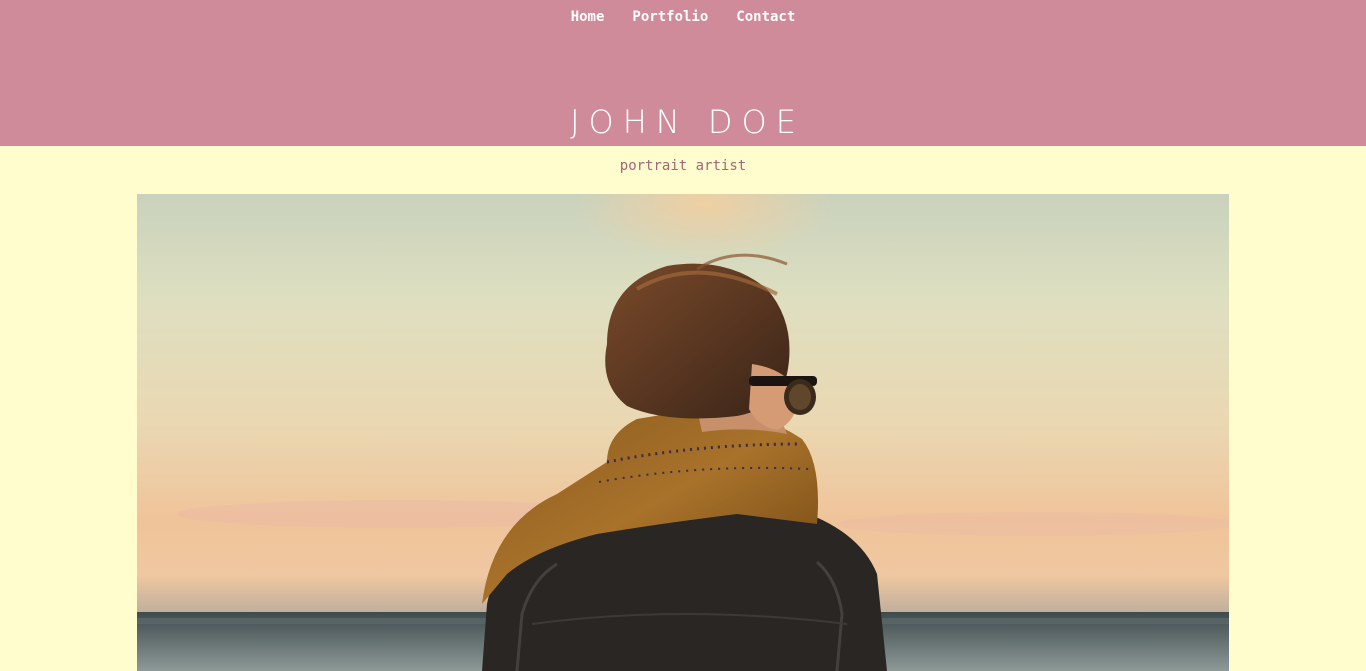 This screenshot has height=671, width=1366. I want to click on main-nav: Home Portfolio Contact, so click(683, 17).